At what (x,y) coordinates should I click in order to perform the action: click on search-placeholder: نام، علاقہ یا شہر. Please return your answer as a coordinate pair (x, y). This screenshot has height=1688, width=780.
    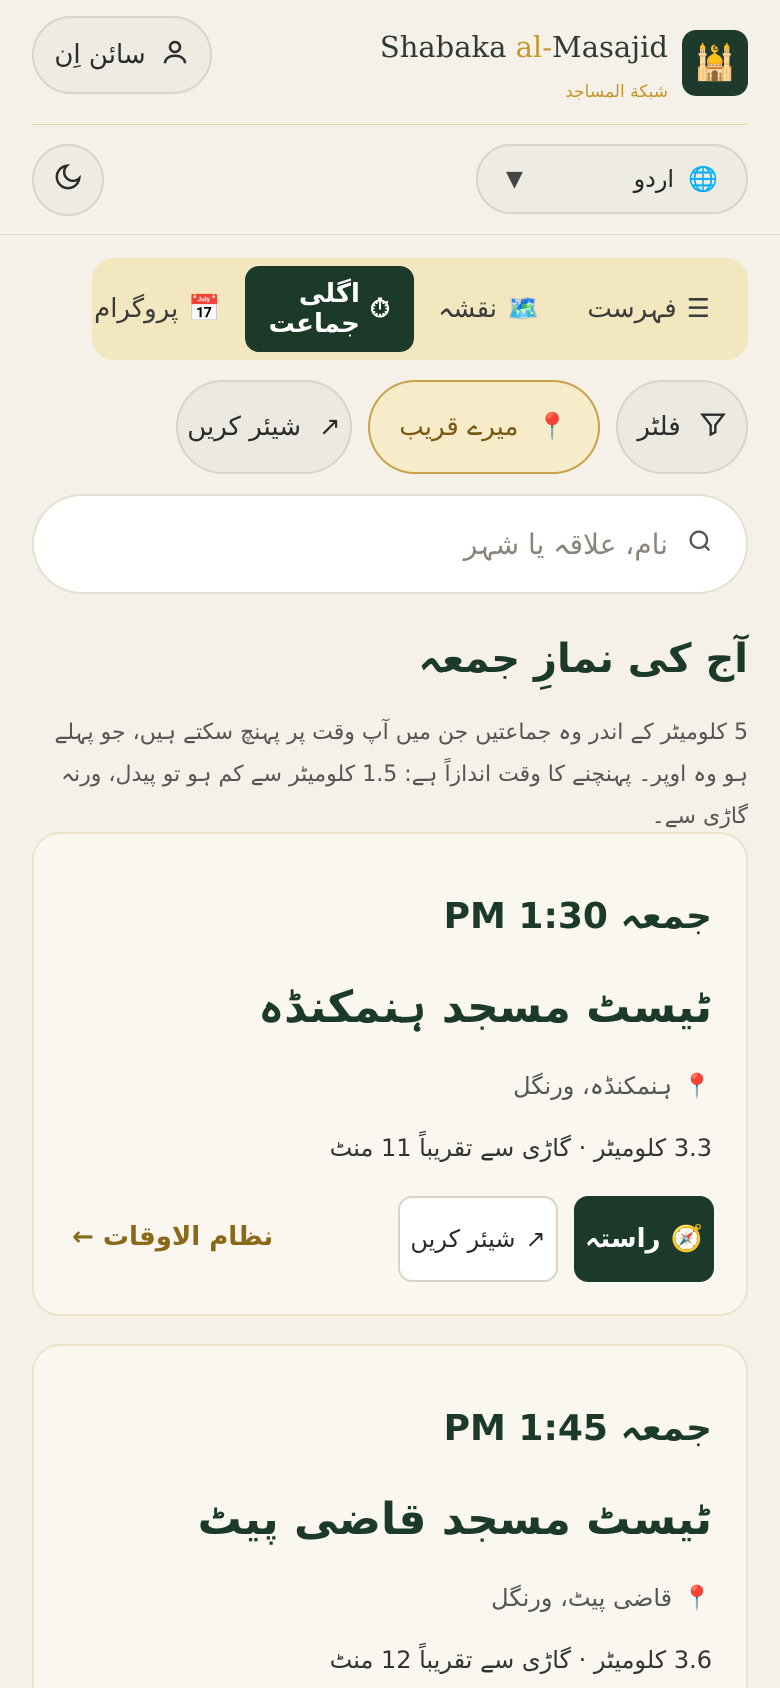
    Looking at the image, I should click on (565, 544).